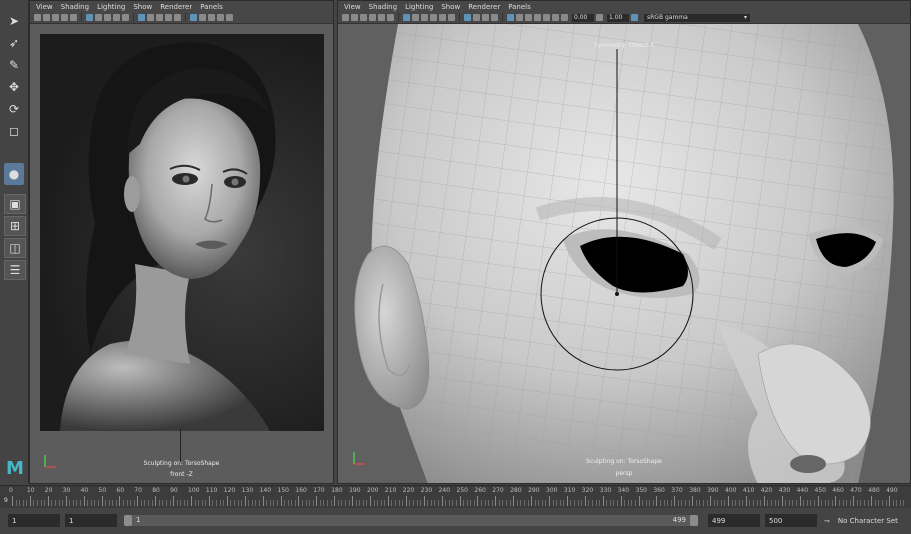 The width and height of the screenshot is (911, 534). Describe the element at coordinates (14, 131) in the screenshot. I see `scale-tool-icon: ◻` at that location.